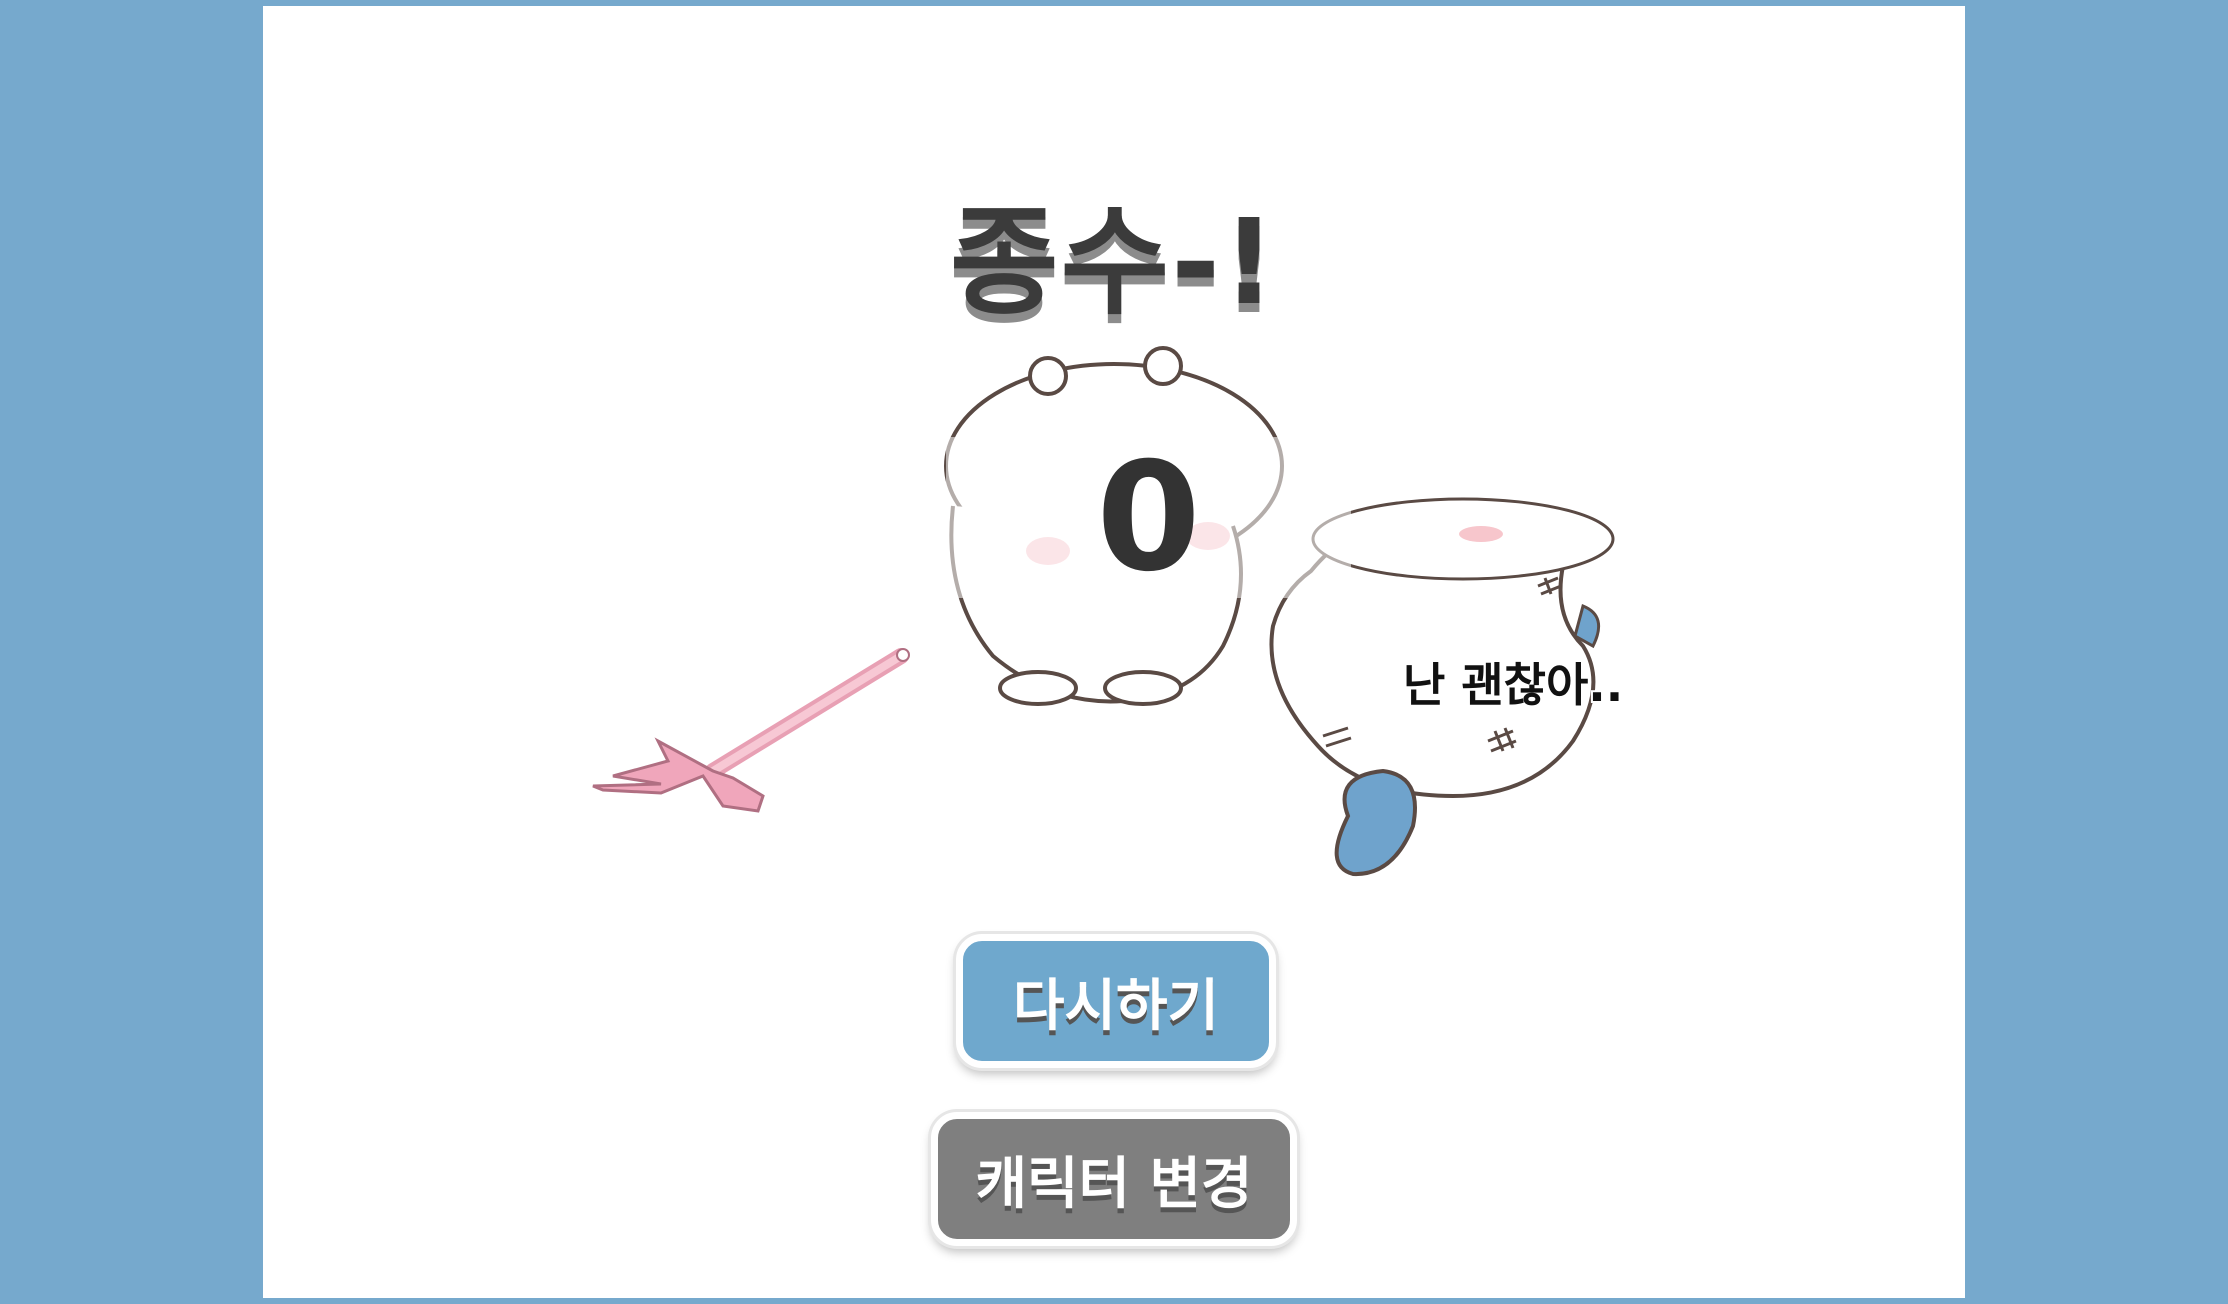 Image resolution: width=2228 pixels, height=1304 pixels. I want to click on score-display: 0, so click(1148, 517).